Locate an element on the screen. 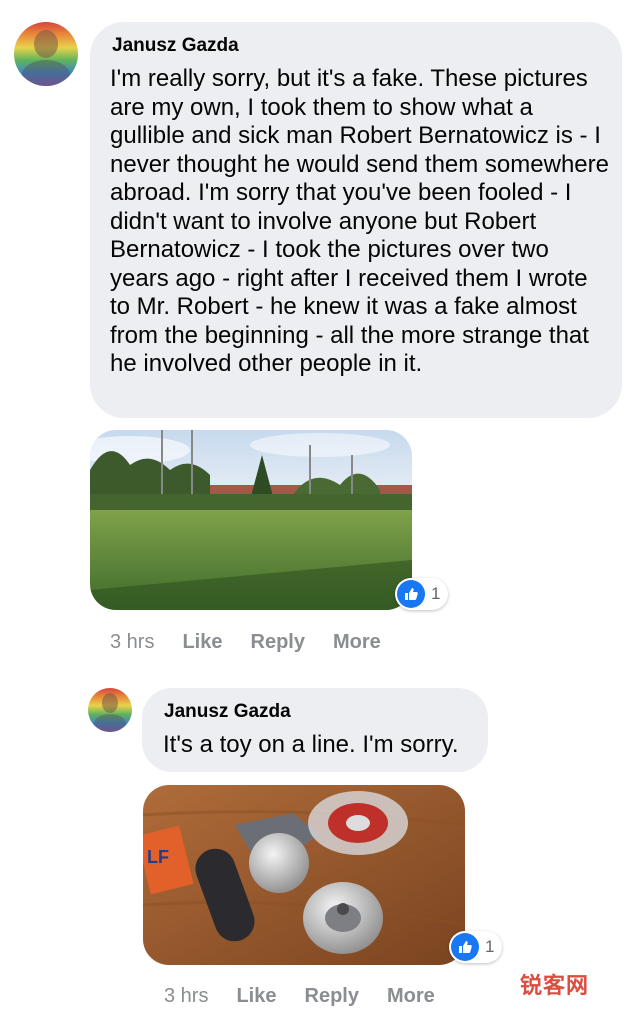 The height and width of the screenshot is (1015, 640). reaction-badge: 1 is located at coordinates (422, 594).